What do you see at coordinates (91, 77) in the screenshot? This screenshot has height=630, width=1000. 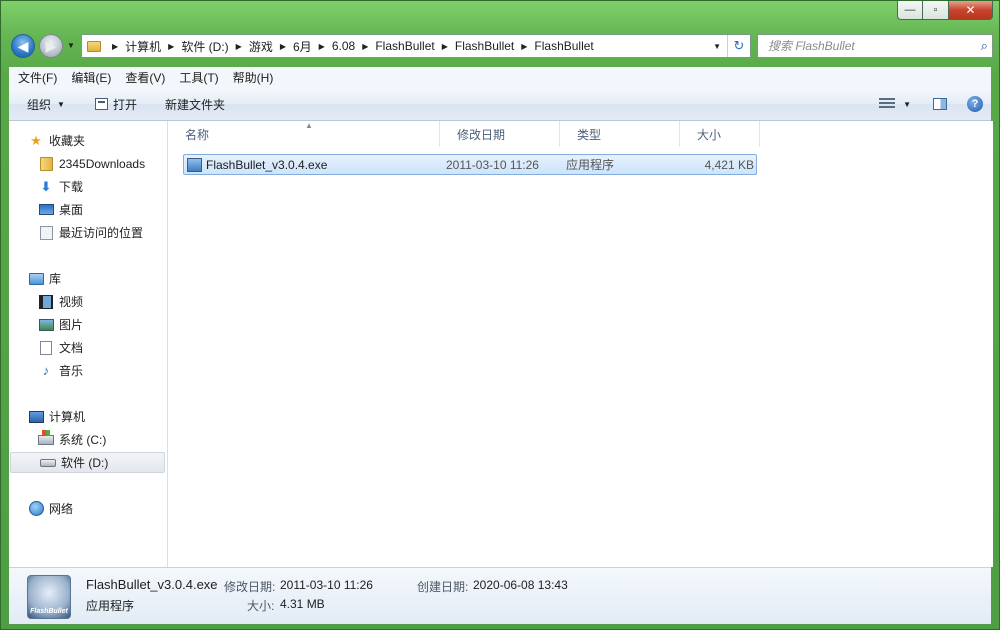 I see `menu-edit: 编辑(E)` at bounding box center [91, 77].